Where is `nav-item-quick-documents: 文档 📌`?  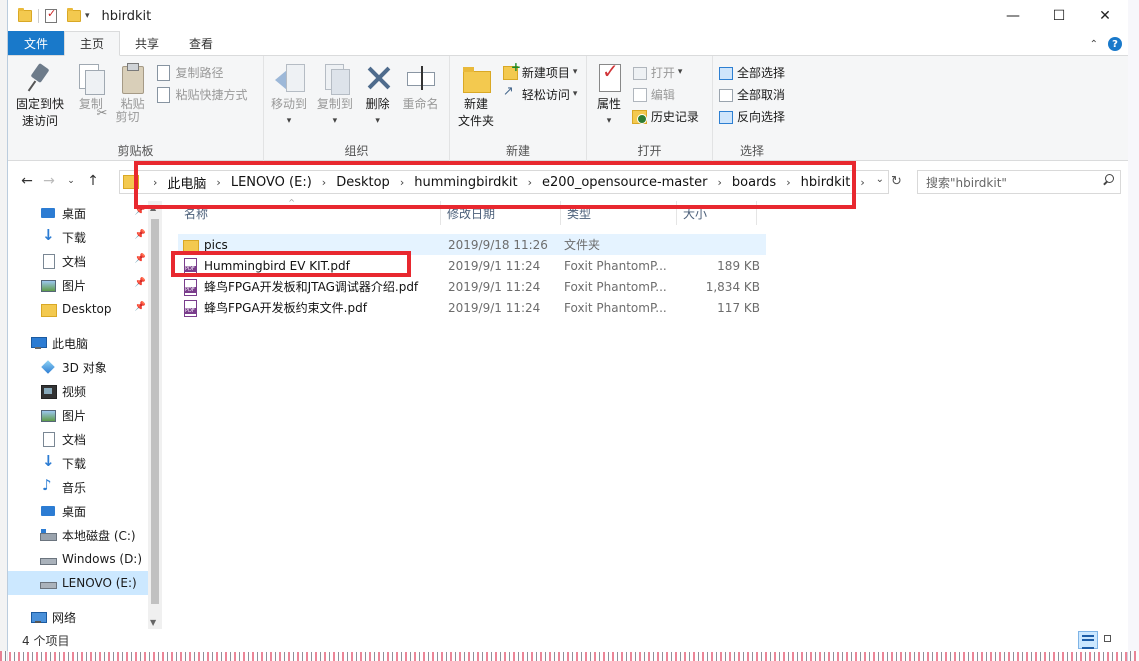 nav-item-quick-documents: 文档 📌 is located at coordinates (82, 261).